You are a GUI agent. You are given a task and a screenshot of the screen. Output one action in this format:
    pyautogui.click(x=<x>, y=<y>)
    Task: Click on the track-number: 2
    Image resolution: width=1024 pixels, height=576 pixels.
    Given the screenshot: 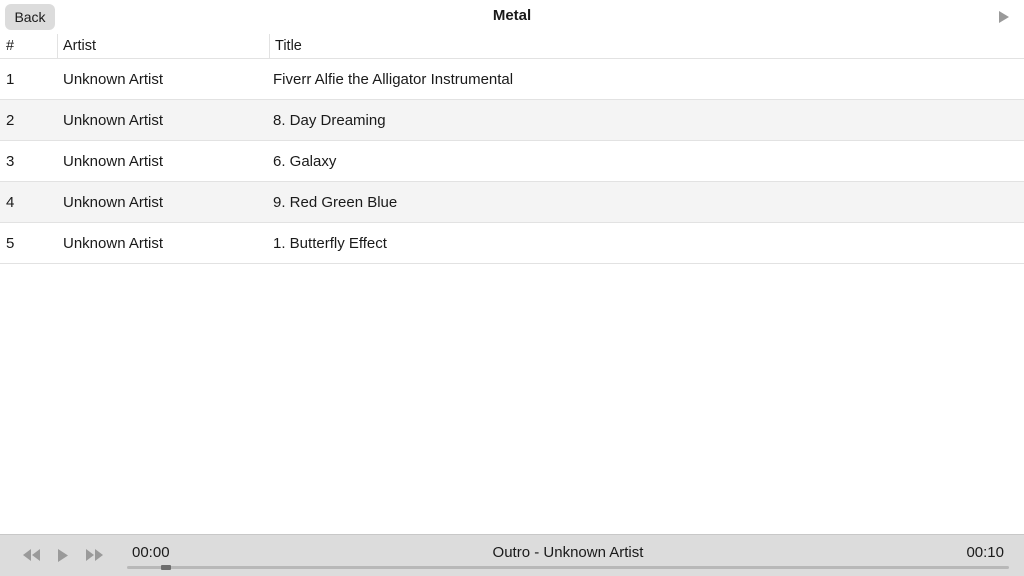 What is the action you would take?
    pyautogui.click(x=10, y=120)
    